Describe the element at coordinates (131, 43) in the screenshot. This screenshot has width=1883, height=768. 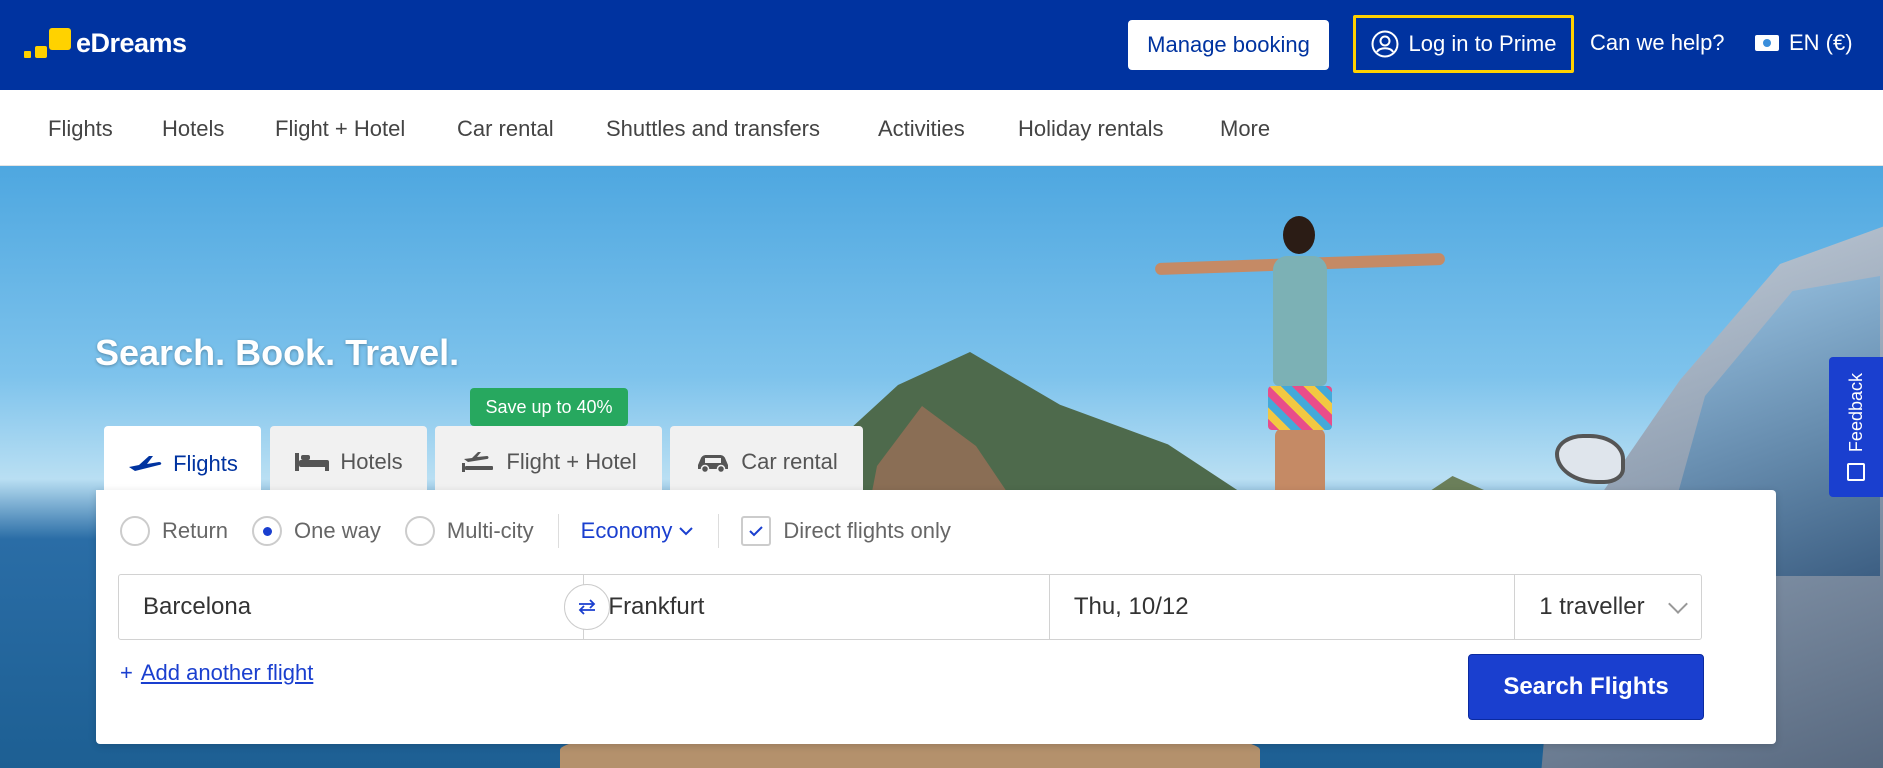
I see `logo-text: eDreams` at that location.